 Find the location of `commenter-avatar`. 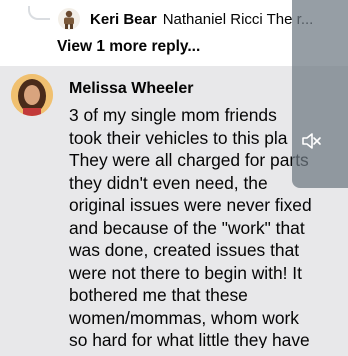

commenter-avatar is located at coordinates (32, 95).